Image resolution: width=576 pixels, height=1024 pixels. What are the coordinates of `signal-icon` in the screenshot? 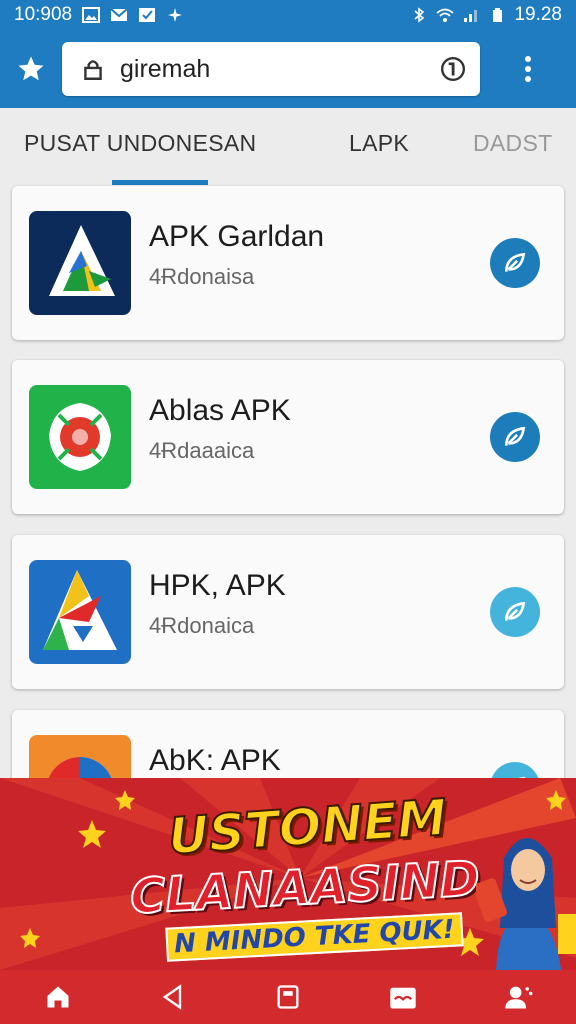 It's located at (471, 16).